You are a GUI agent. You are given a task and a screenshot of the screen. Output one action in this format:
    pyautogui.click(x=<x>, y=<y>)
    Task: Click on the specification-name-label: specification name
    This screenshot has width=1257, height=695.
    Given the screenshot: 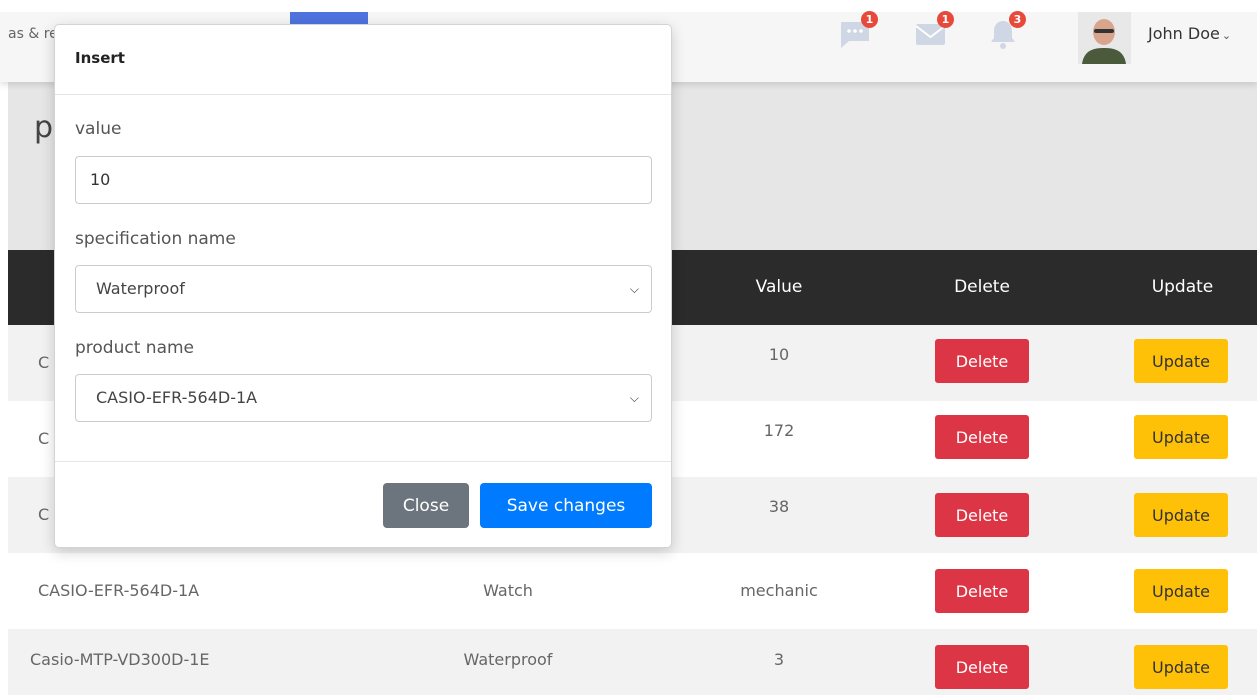 What is the action you would take?
    pyautogui.click(x=155, y=239)
    